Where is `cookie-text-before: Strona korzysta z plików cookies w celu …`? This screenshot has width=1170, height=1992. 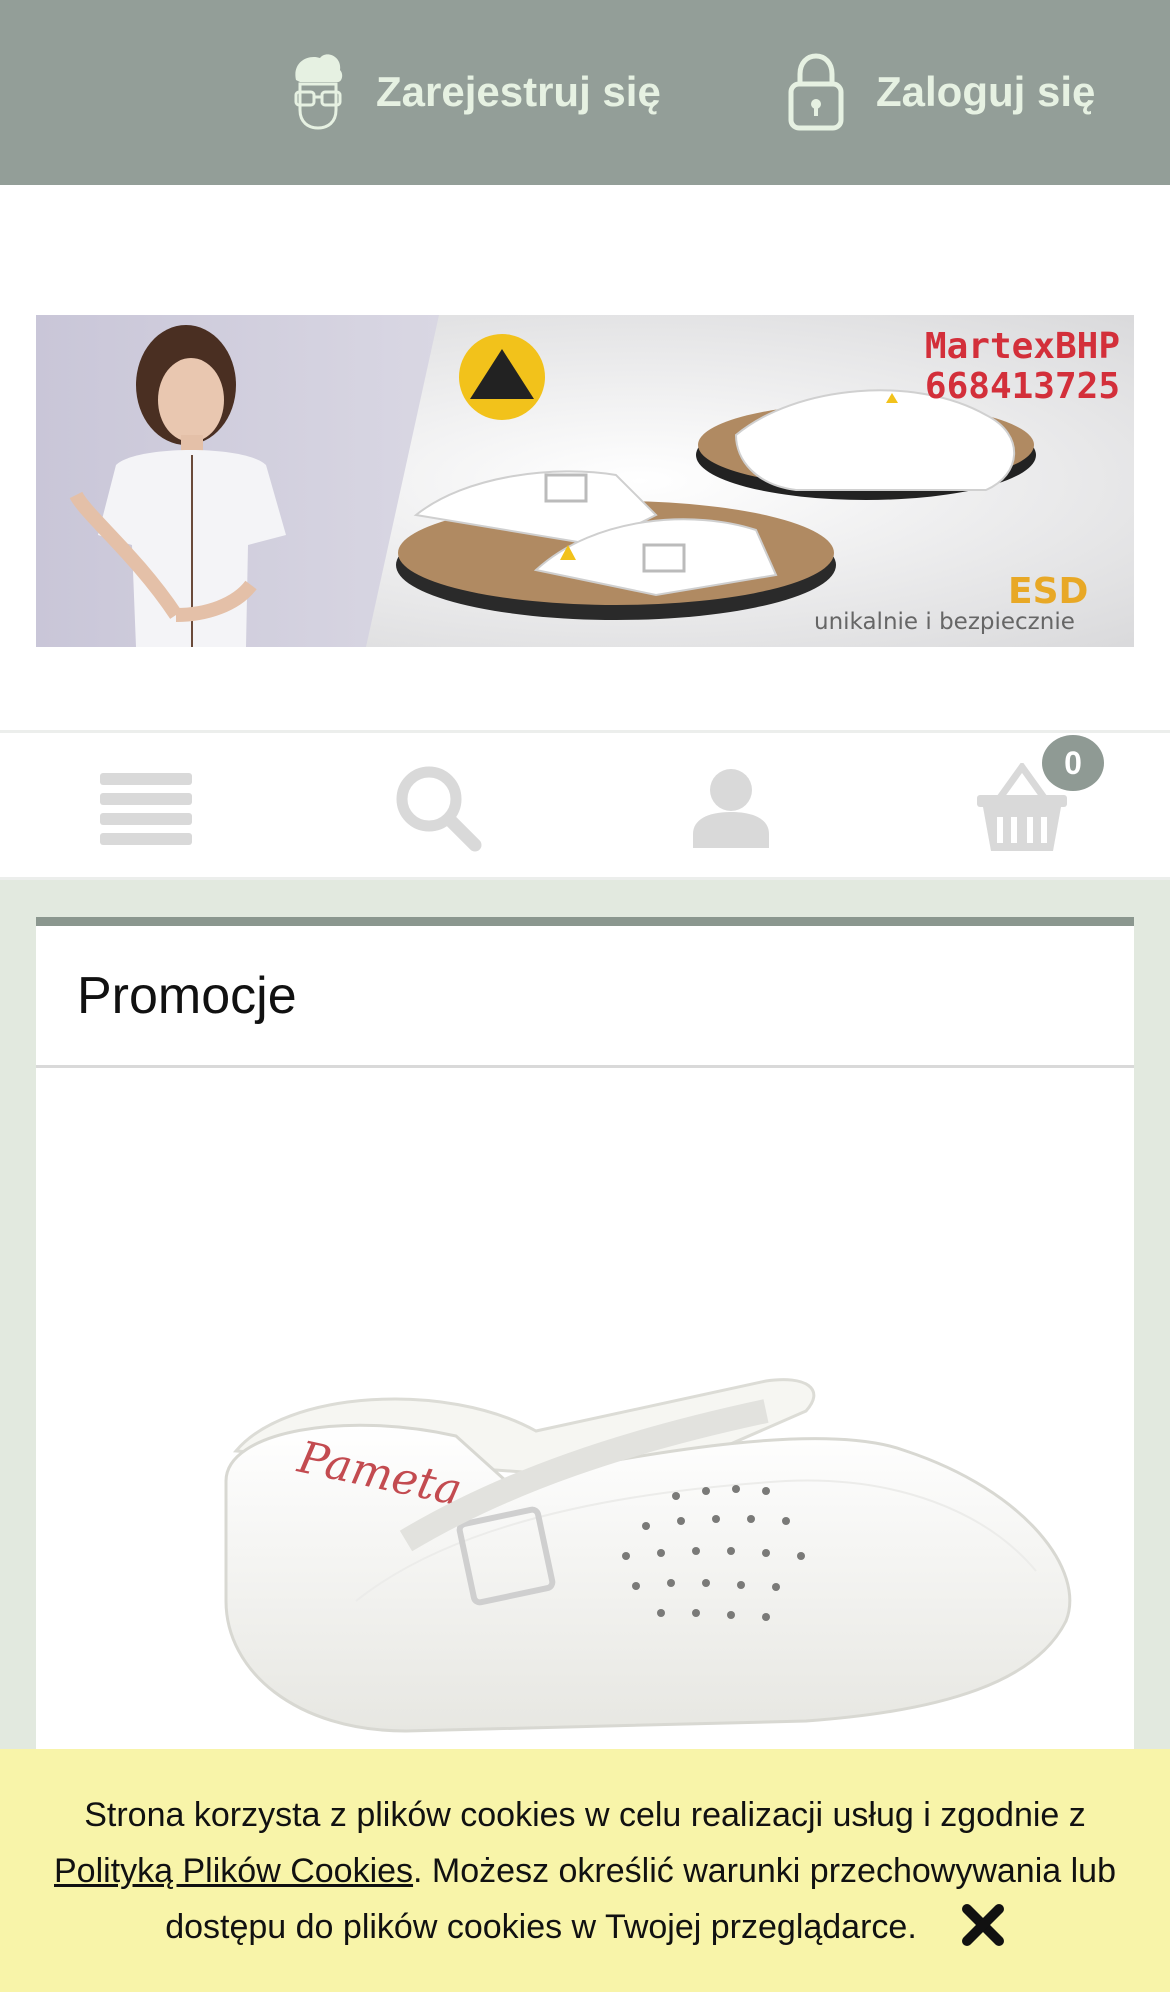 cookie-text-before: Strona korzysta z plików cookies w celu … is located at coordinates (585, 1815).